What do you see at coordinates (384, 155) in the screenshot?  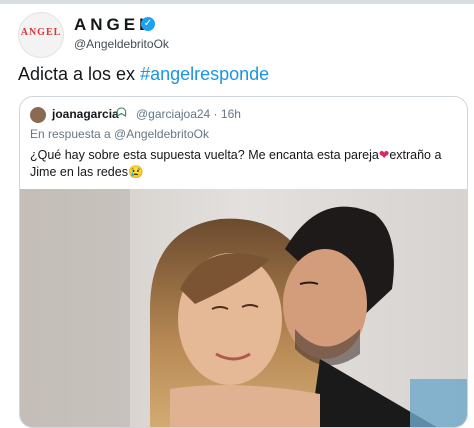 I see `heart-emoji: ❤` at bounding box center [384, 155].